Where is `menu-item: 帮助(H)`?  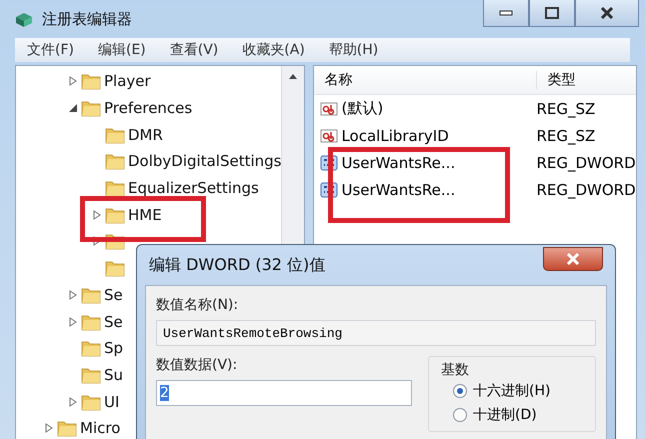
menu-item: 帮助(H) is located at coordinates (353, 50).